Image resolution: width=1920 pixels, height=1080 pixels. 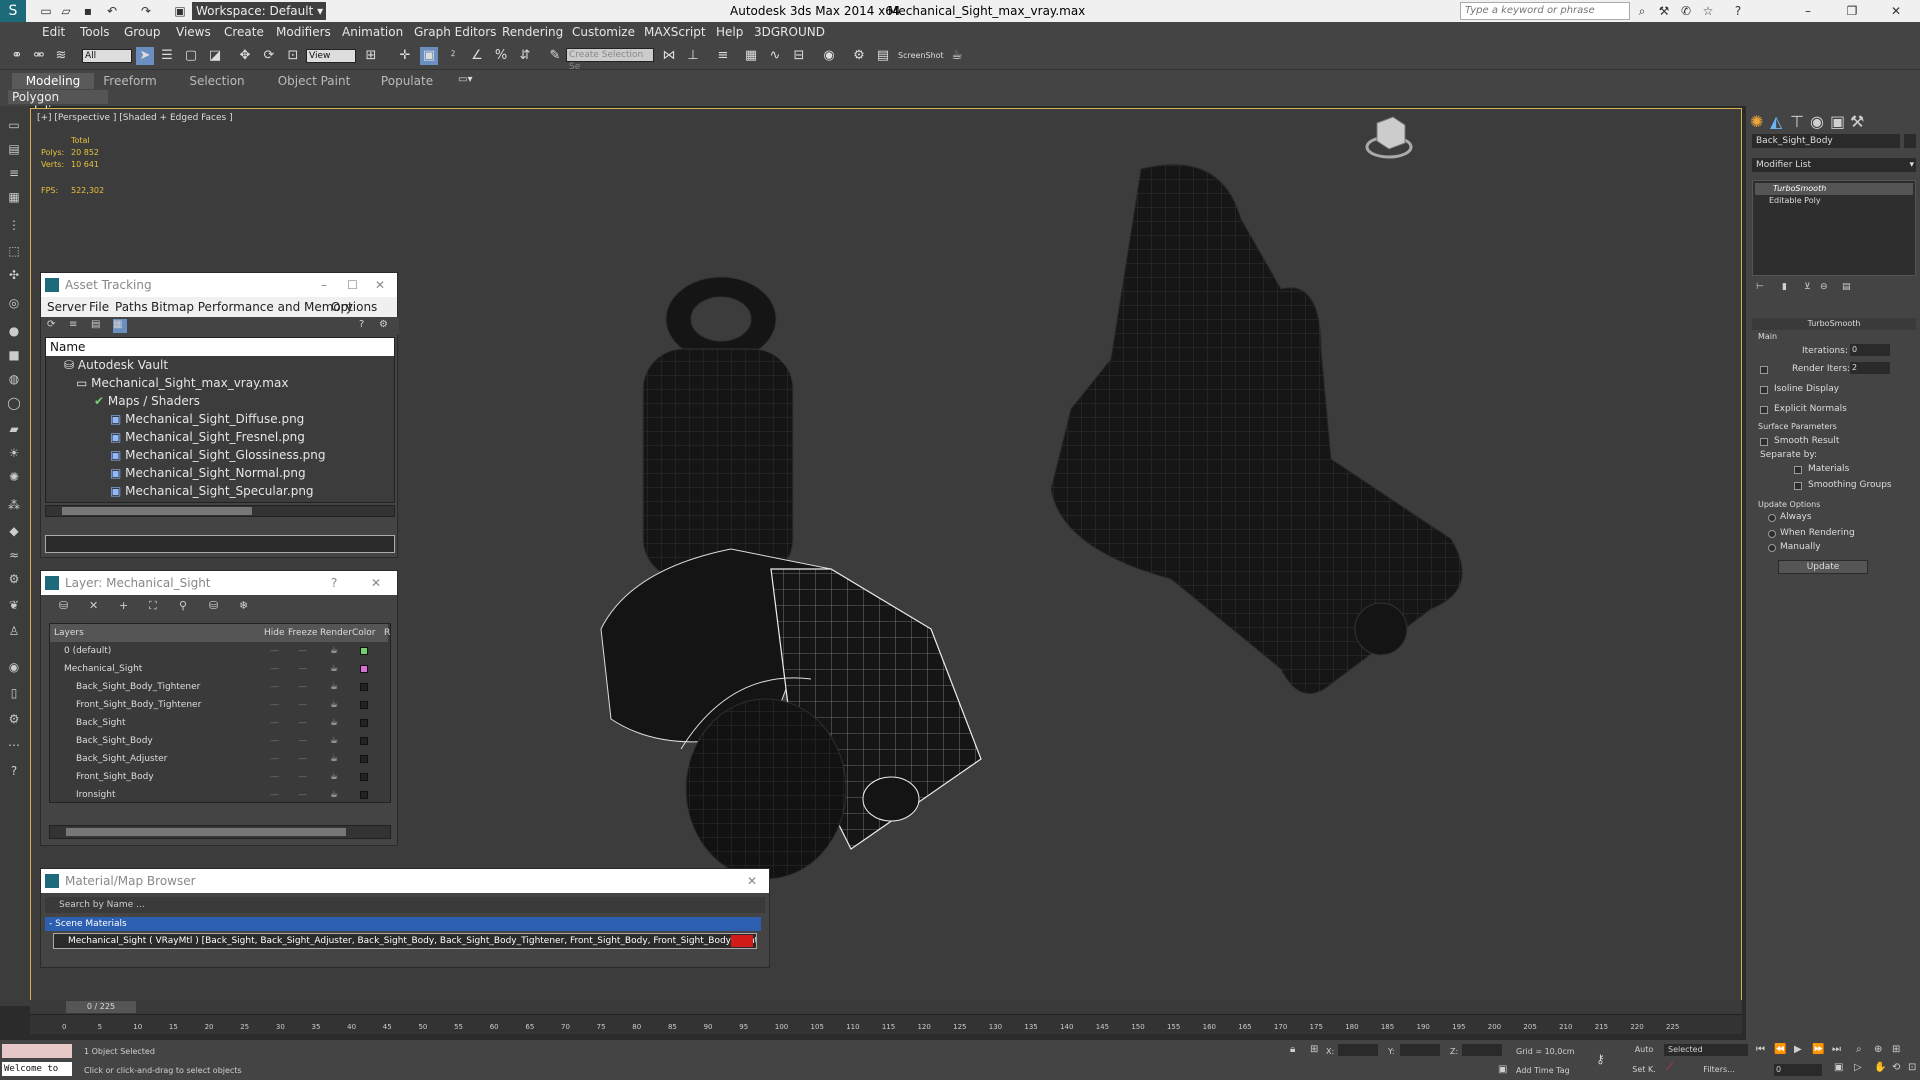 What do you see at coordinates (219, 723) in the screenshot?
I see `layer-row: Back_Sight — — ☕` at bounding box center [219, 723].